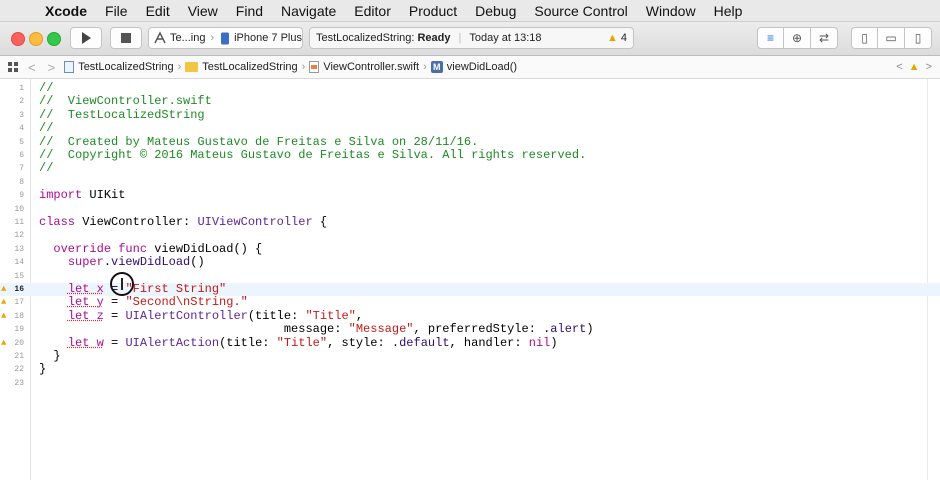 Image resolution: width=940 pixels, height=480 pixels. Describe the element at coordinates (470, 276) in the screenshot. I see `code-line: 15` at that location.